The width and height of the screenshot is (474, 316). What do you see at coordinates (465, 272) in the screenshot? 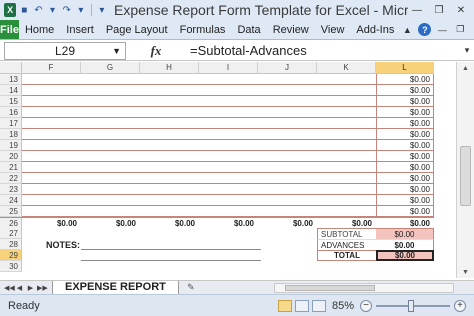
I see `scroll-down-icon: ▼` at bounding box center [465, 272].